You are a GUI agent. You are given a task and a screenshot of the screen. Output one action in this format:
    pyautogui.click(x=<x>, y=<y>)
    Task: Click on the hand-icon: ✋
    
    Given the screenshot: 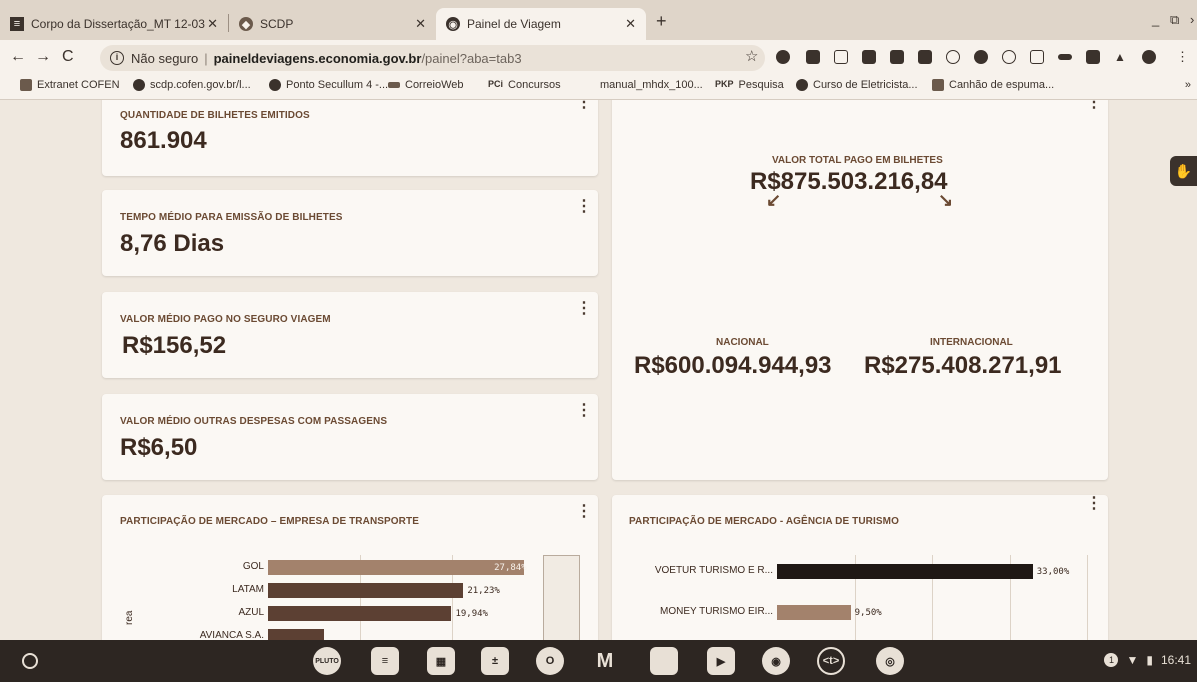 What is the action you would take?
    pyautogui.click(x=1183, y=170)
    